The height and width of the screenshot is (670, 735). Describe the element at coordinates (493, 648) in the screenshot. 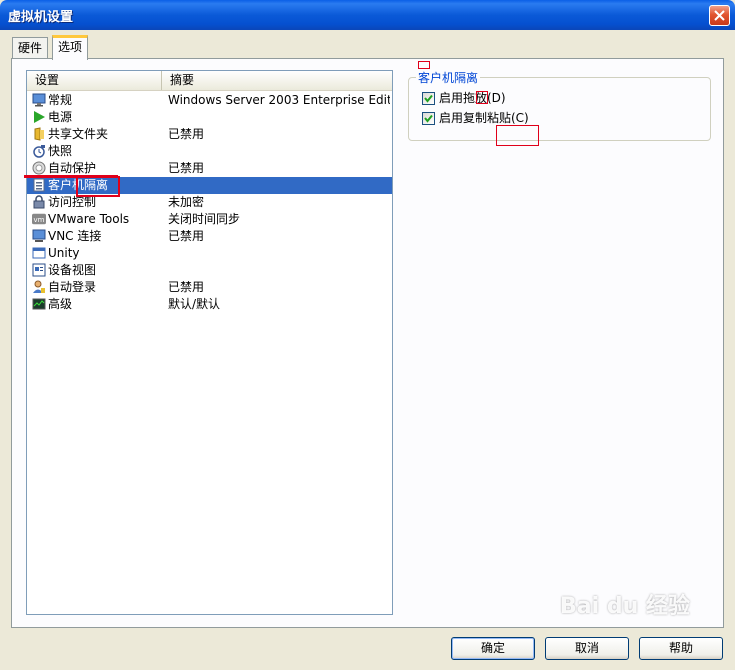

I see `ok-button: 确定` at that location.